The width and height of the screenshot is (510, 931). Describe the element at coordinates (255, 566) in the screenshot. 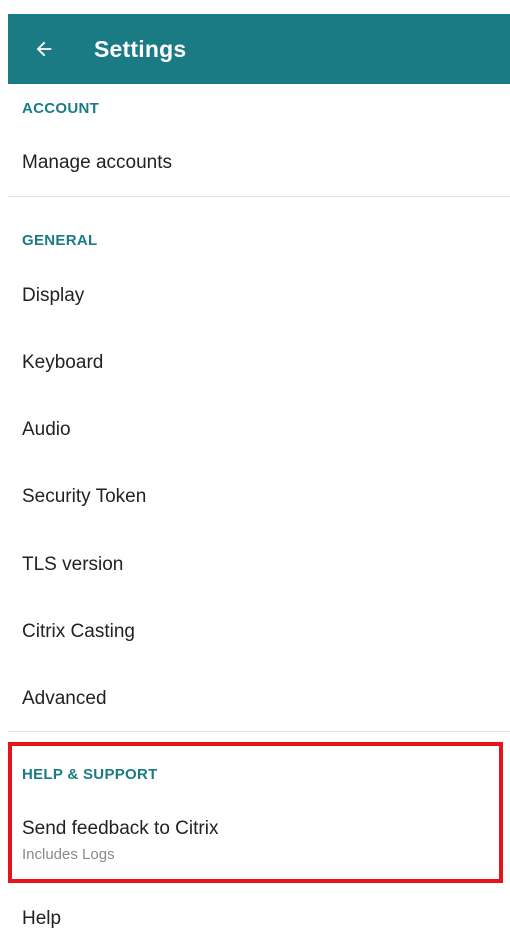

I see `settings-item-tls-version: TLS version` at that location.